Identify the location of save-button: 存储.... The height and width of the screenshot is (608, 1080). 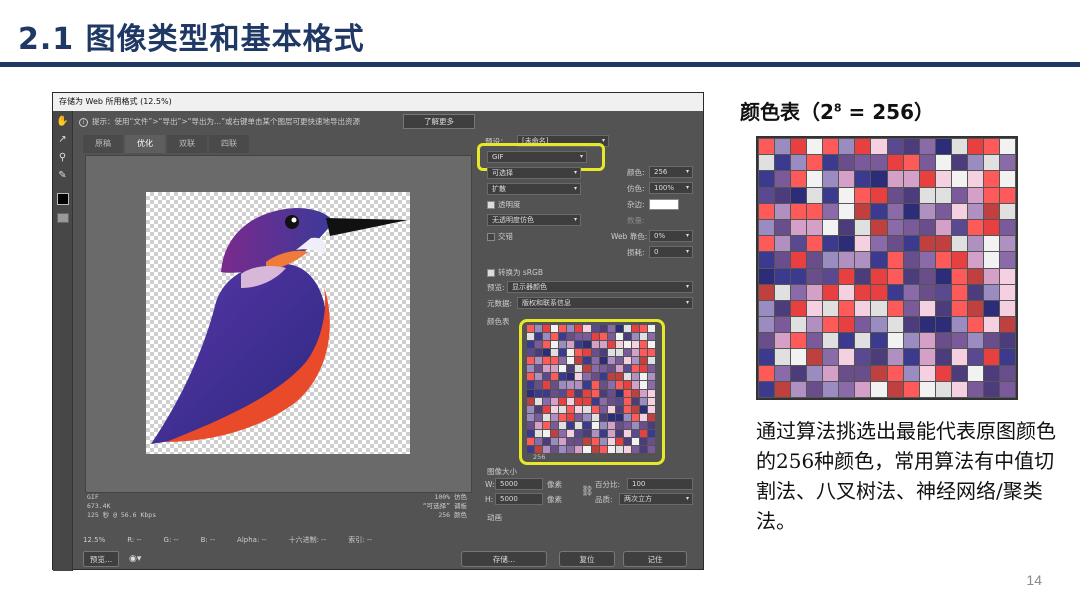
(504, 559).